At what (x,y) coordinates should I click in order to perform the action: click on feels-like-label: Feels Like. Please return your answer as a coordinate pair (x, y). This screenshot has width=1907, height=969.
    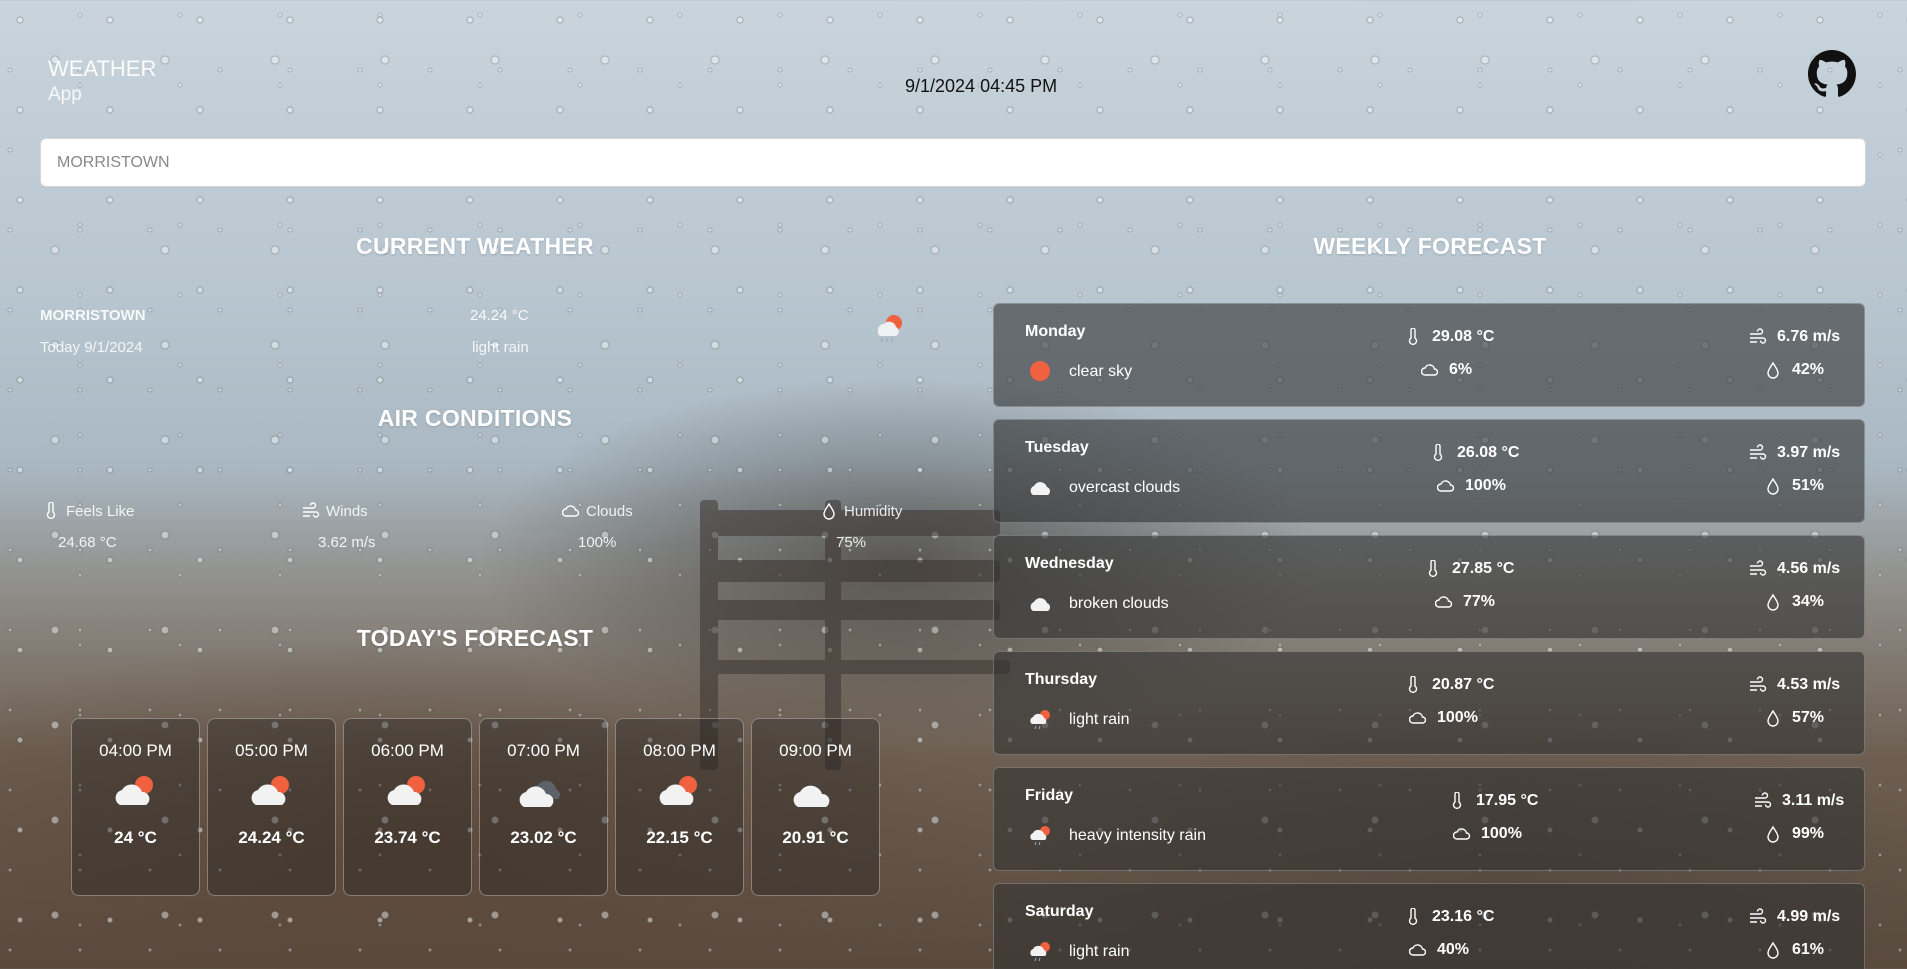
    Looking at the image, I should click on (100, 511).